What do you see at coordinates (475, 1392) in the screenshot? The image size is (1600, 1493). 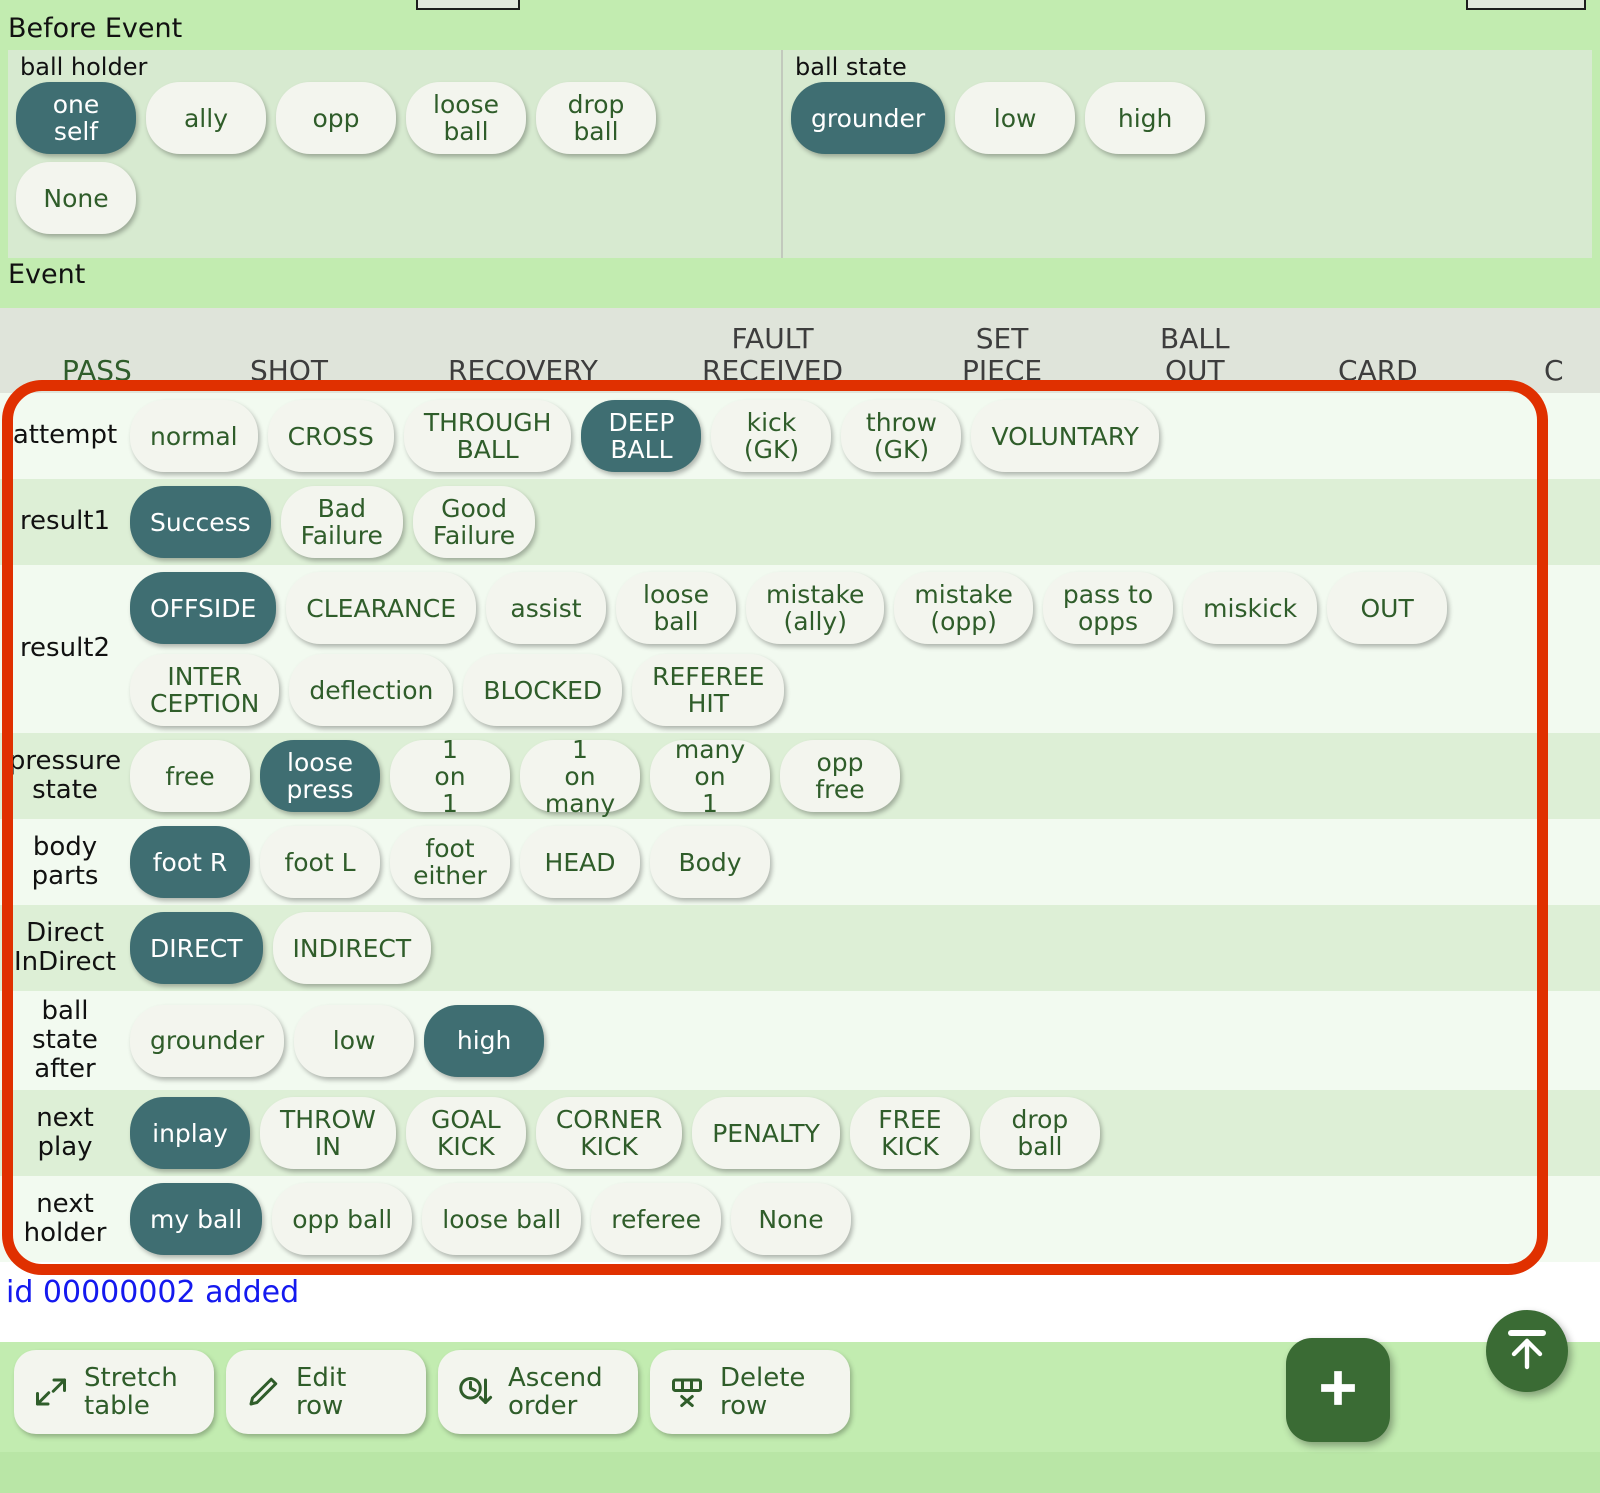 I see `clock-arrow-down-icon` at bounding box center [475, 1392].